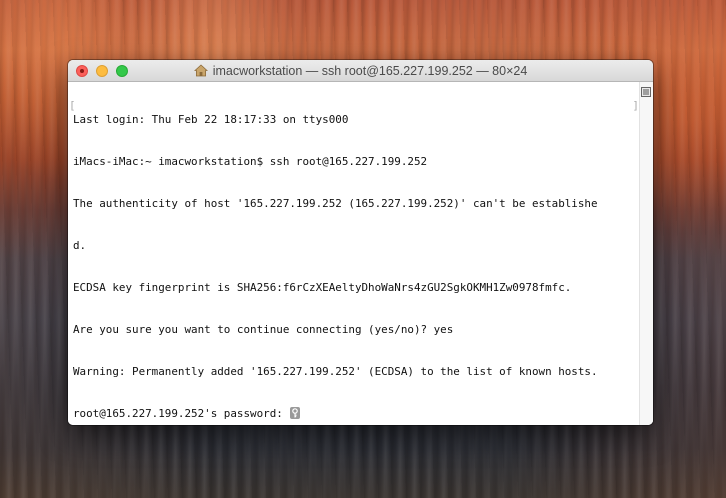  What do you see at coordinates (181, 413) in the screenshot?
I see `password-prompt: root@165.227.199.252's password:` at bounding box center [181, 413].